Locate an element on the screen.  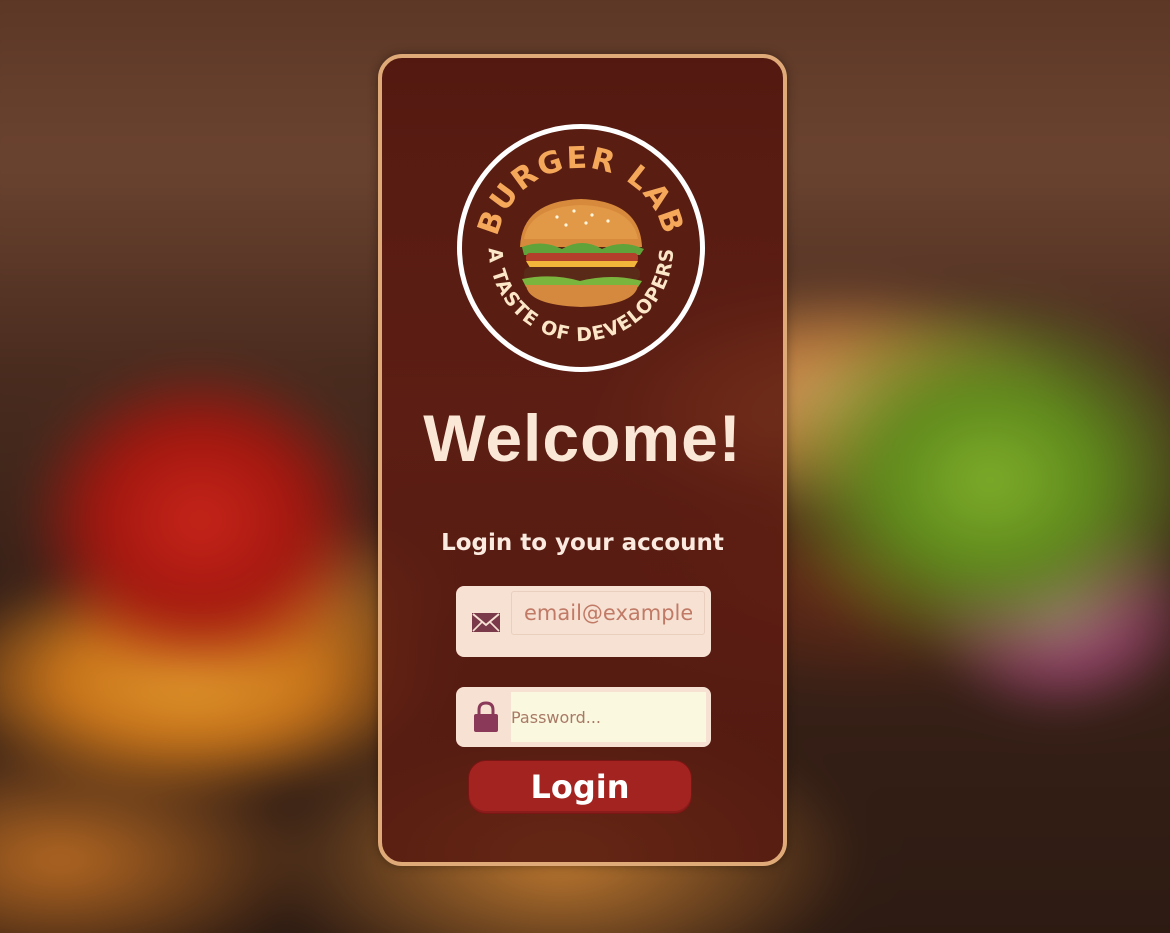
envelope-icon is located at coordinates (486, 622).